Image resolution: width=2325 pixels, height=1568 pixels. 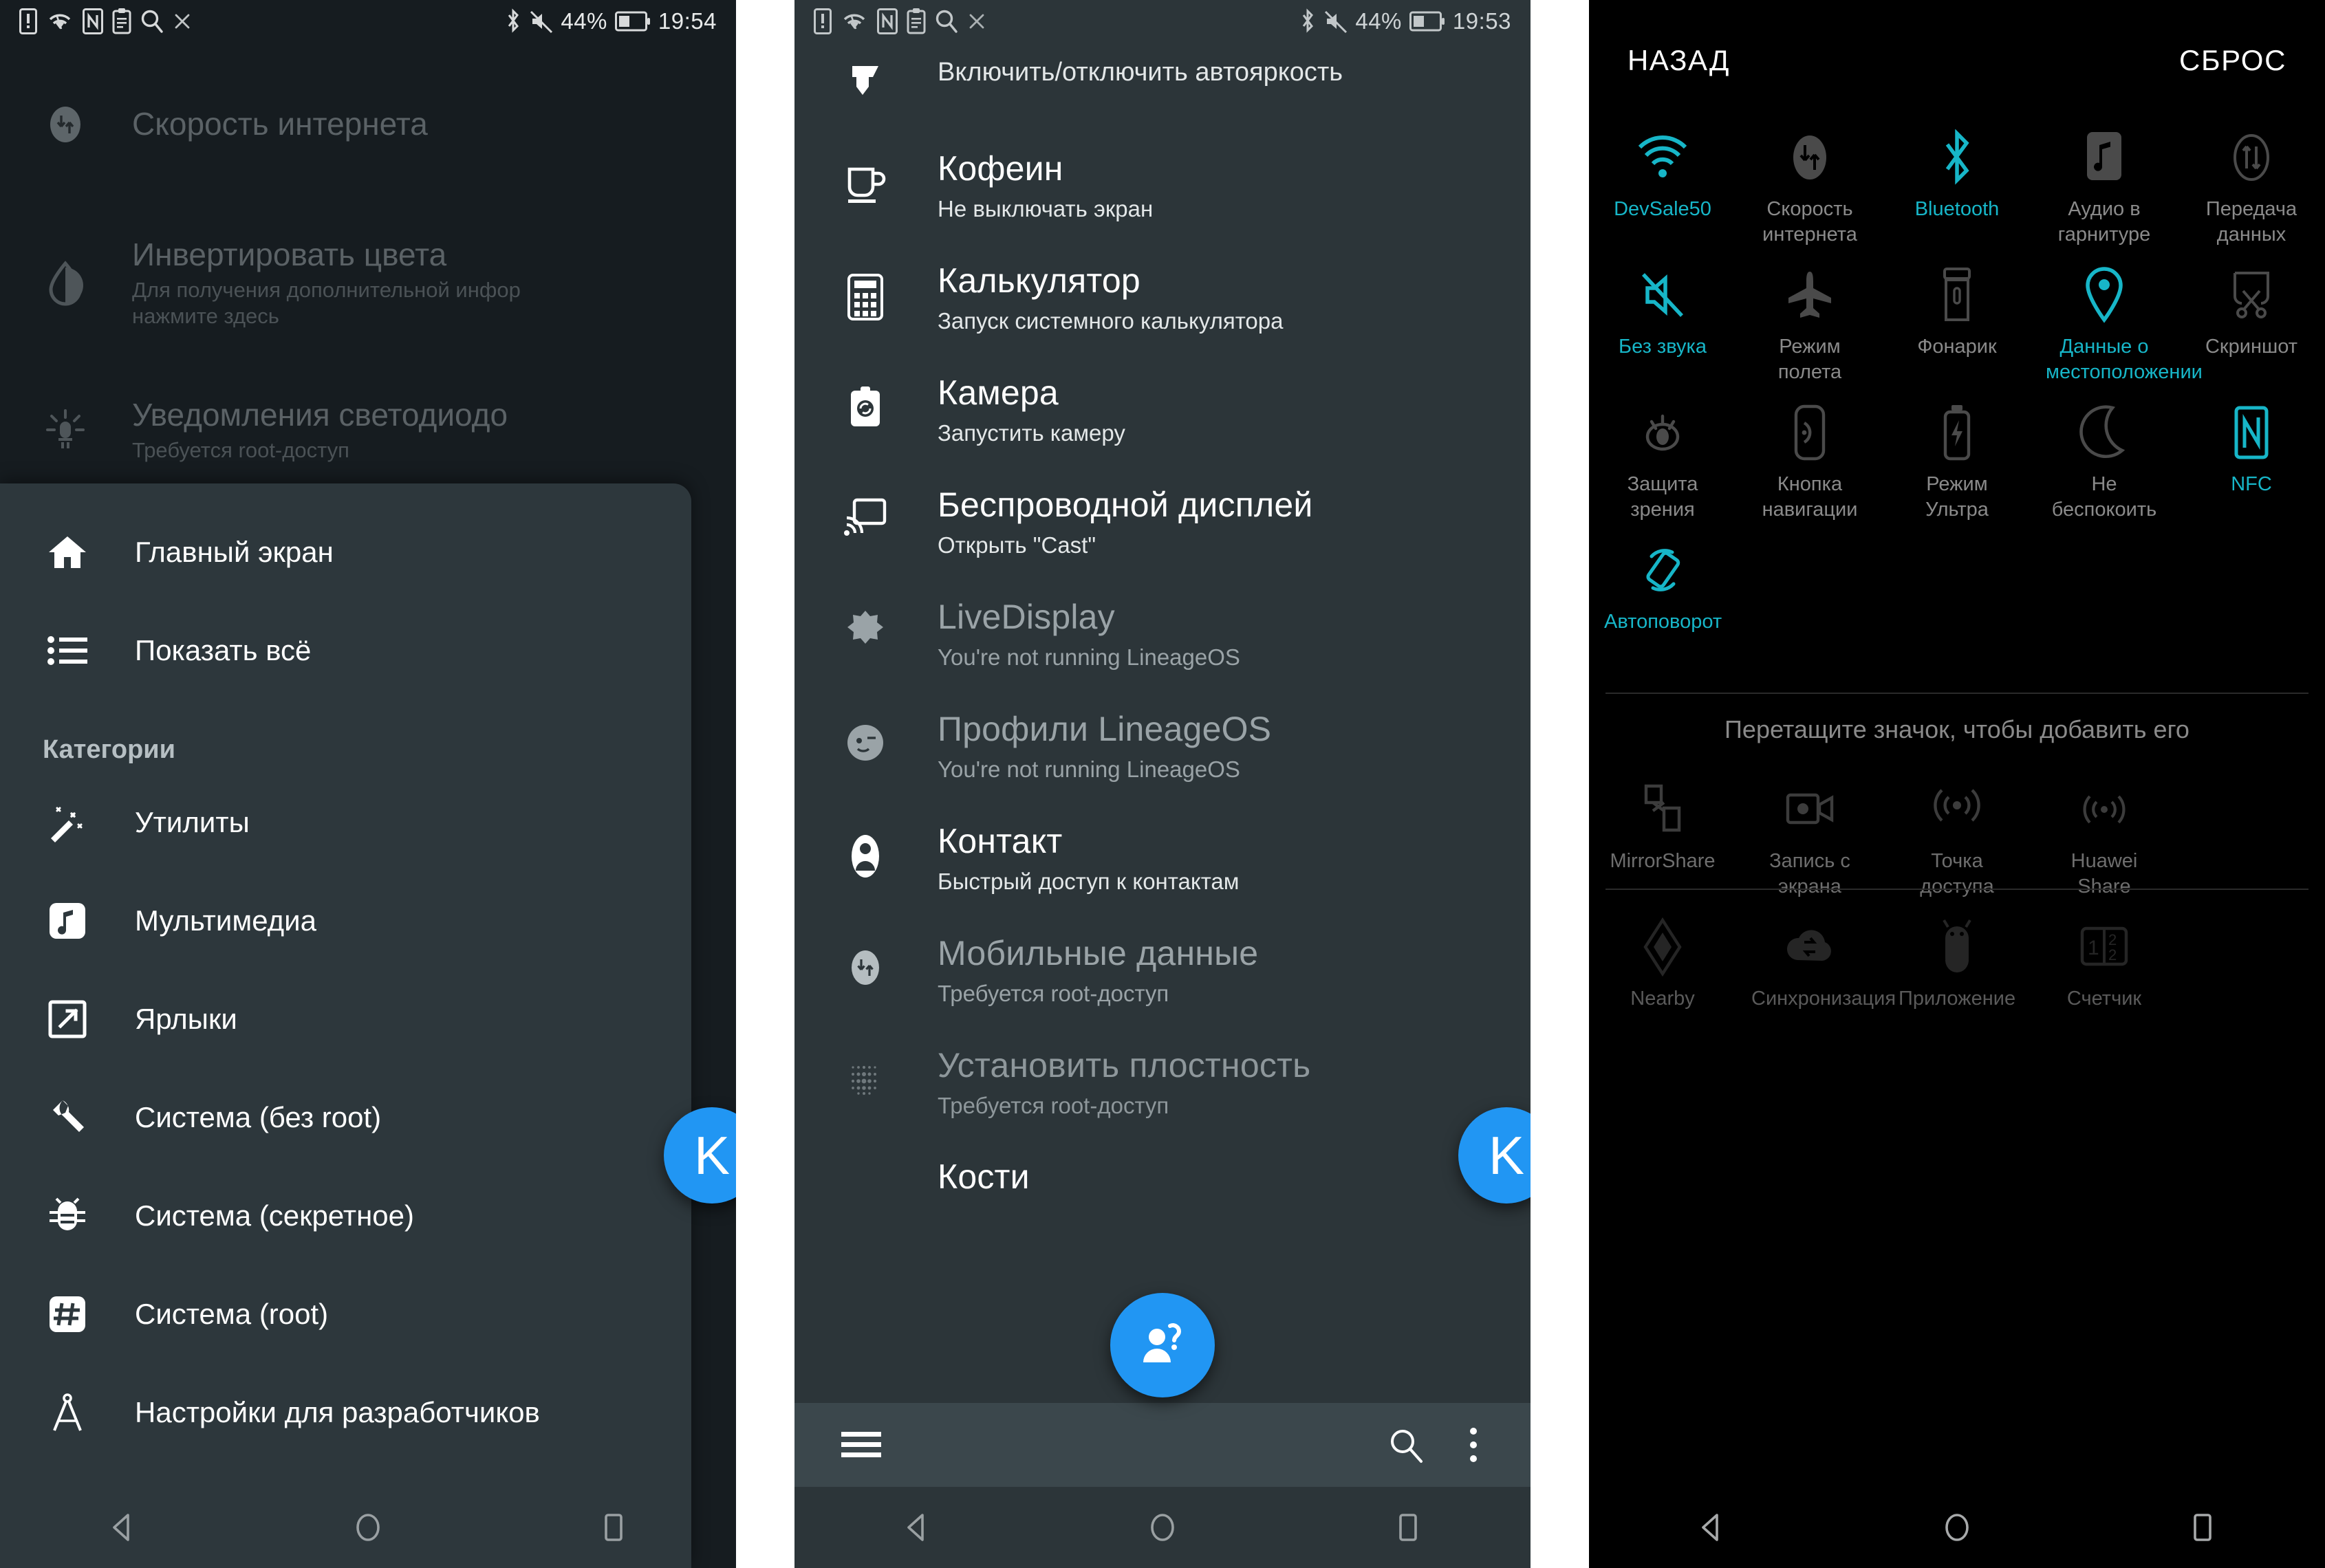 I want to click on qs-tile-nfc: NFC, so click(x=2252, y=462).